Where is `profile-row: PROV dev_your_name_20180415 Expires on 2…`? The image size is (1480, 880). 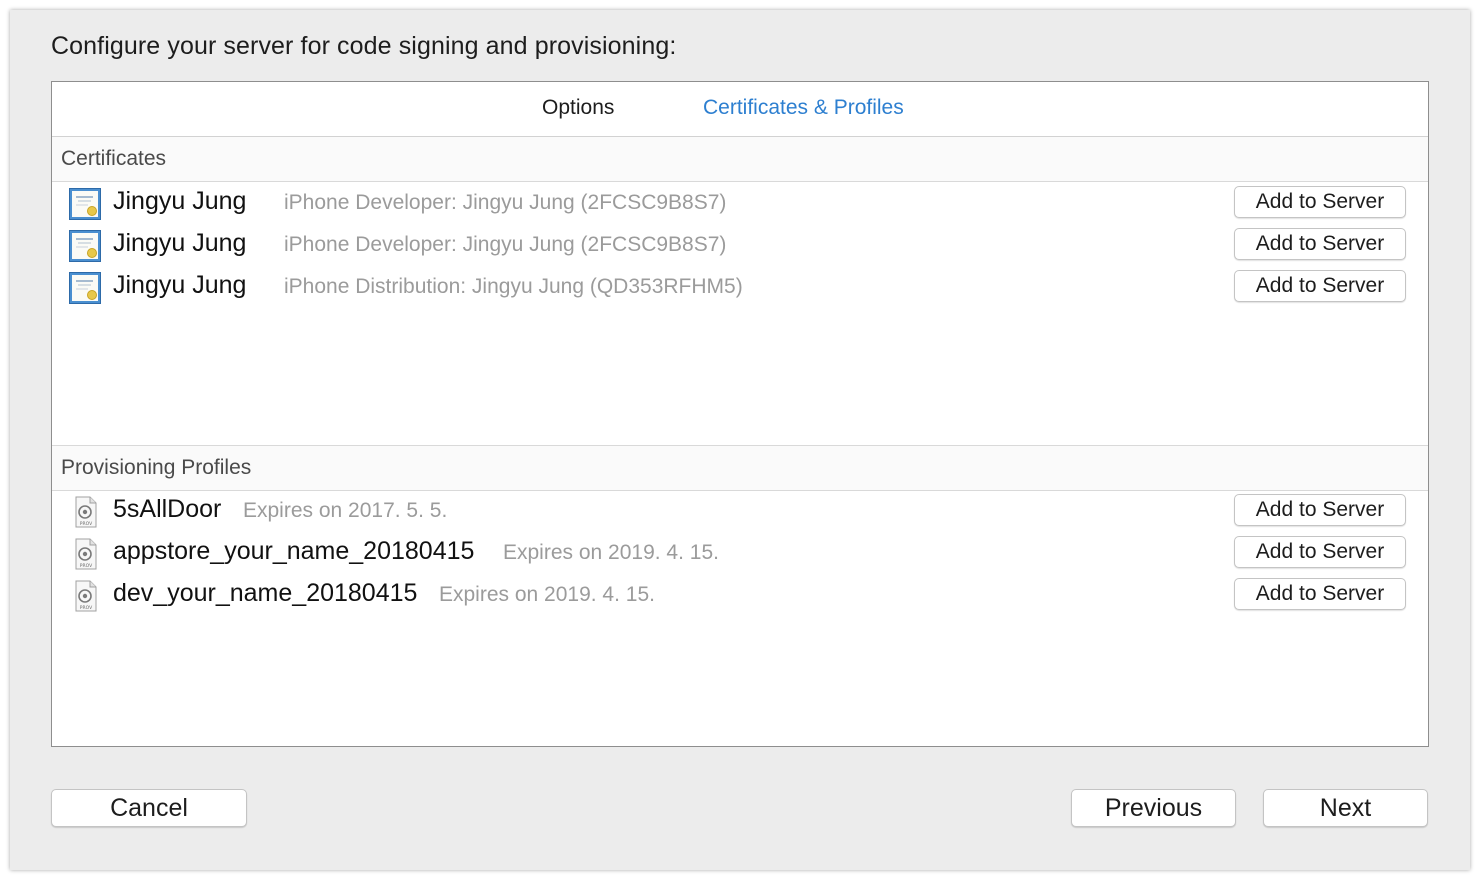
profile-row: PROV dev_your_name_20180415 Expires on 2… is located at coordinates (740, 596).